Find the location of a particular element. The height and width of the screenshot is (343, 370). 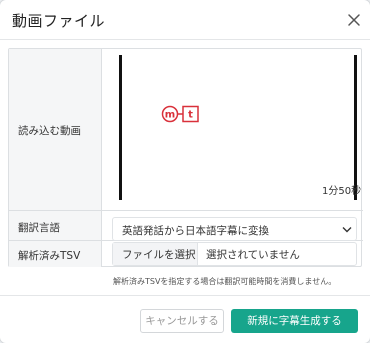

tsv-file-input: ファイルを選択 選択されていません is located at coordinates (234, 254).